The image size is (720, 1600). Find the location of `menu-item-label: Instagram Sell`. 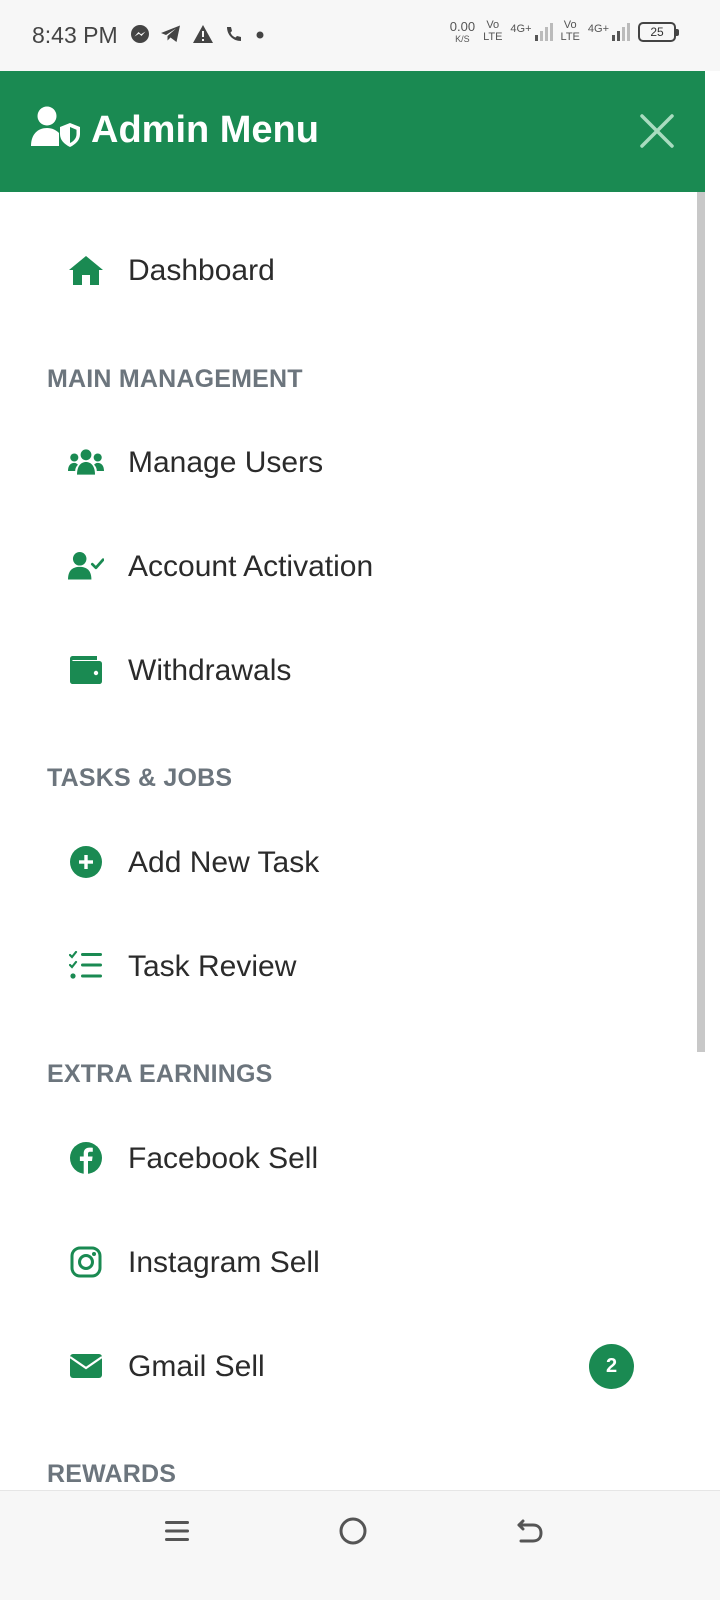

menu-item-label: Instagram Sell is located at coordinates (224, 1262).